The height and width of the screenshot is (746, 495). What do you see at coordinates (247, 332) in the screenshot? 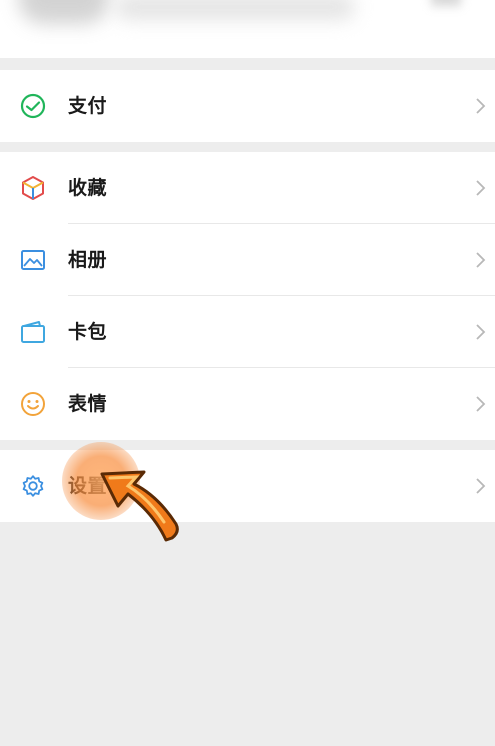
I see `menu-item-cards: 卡包` at bounding box center [247, 332].